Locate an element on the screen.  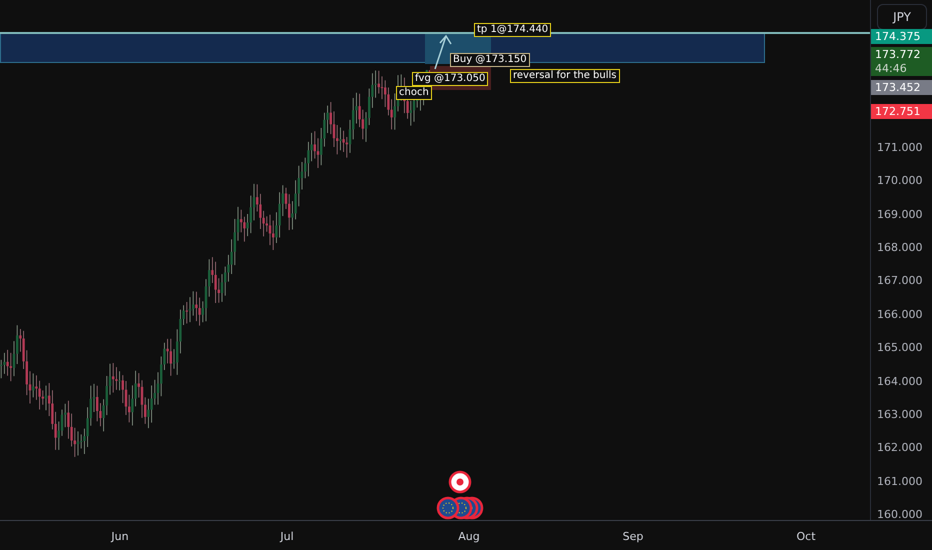
price-tick: 164.000 is located at coordinates (899, 381).